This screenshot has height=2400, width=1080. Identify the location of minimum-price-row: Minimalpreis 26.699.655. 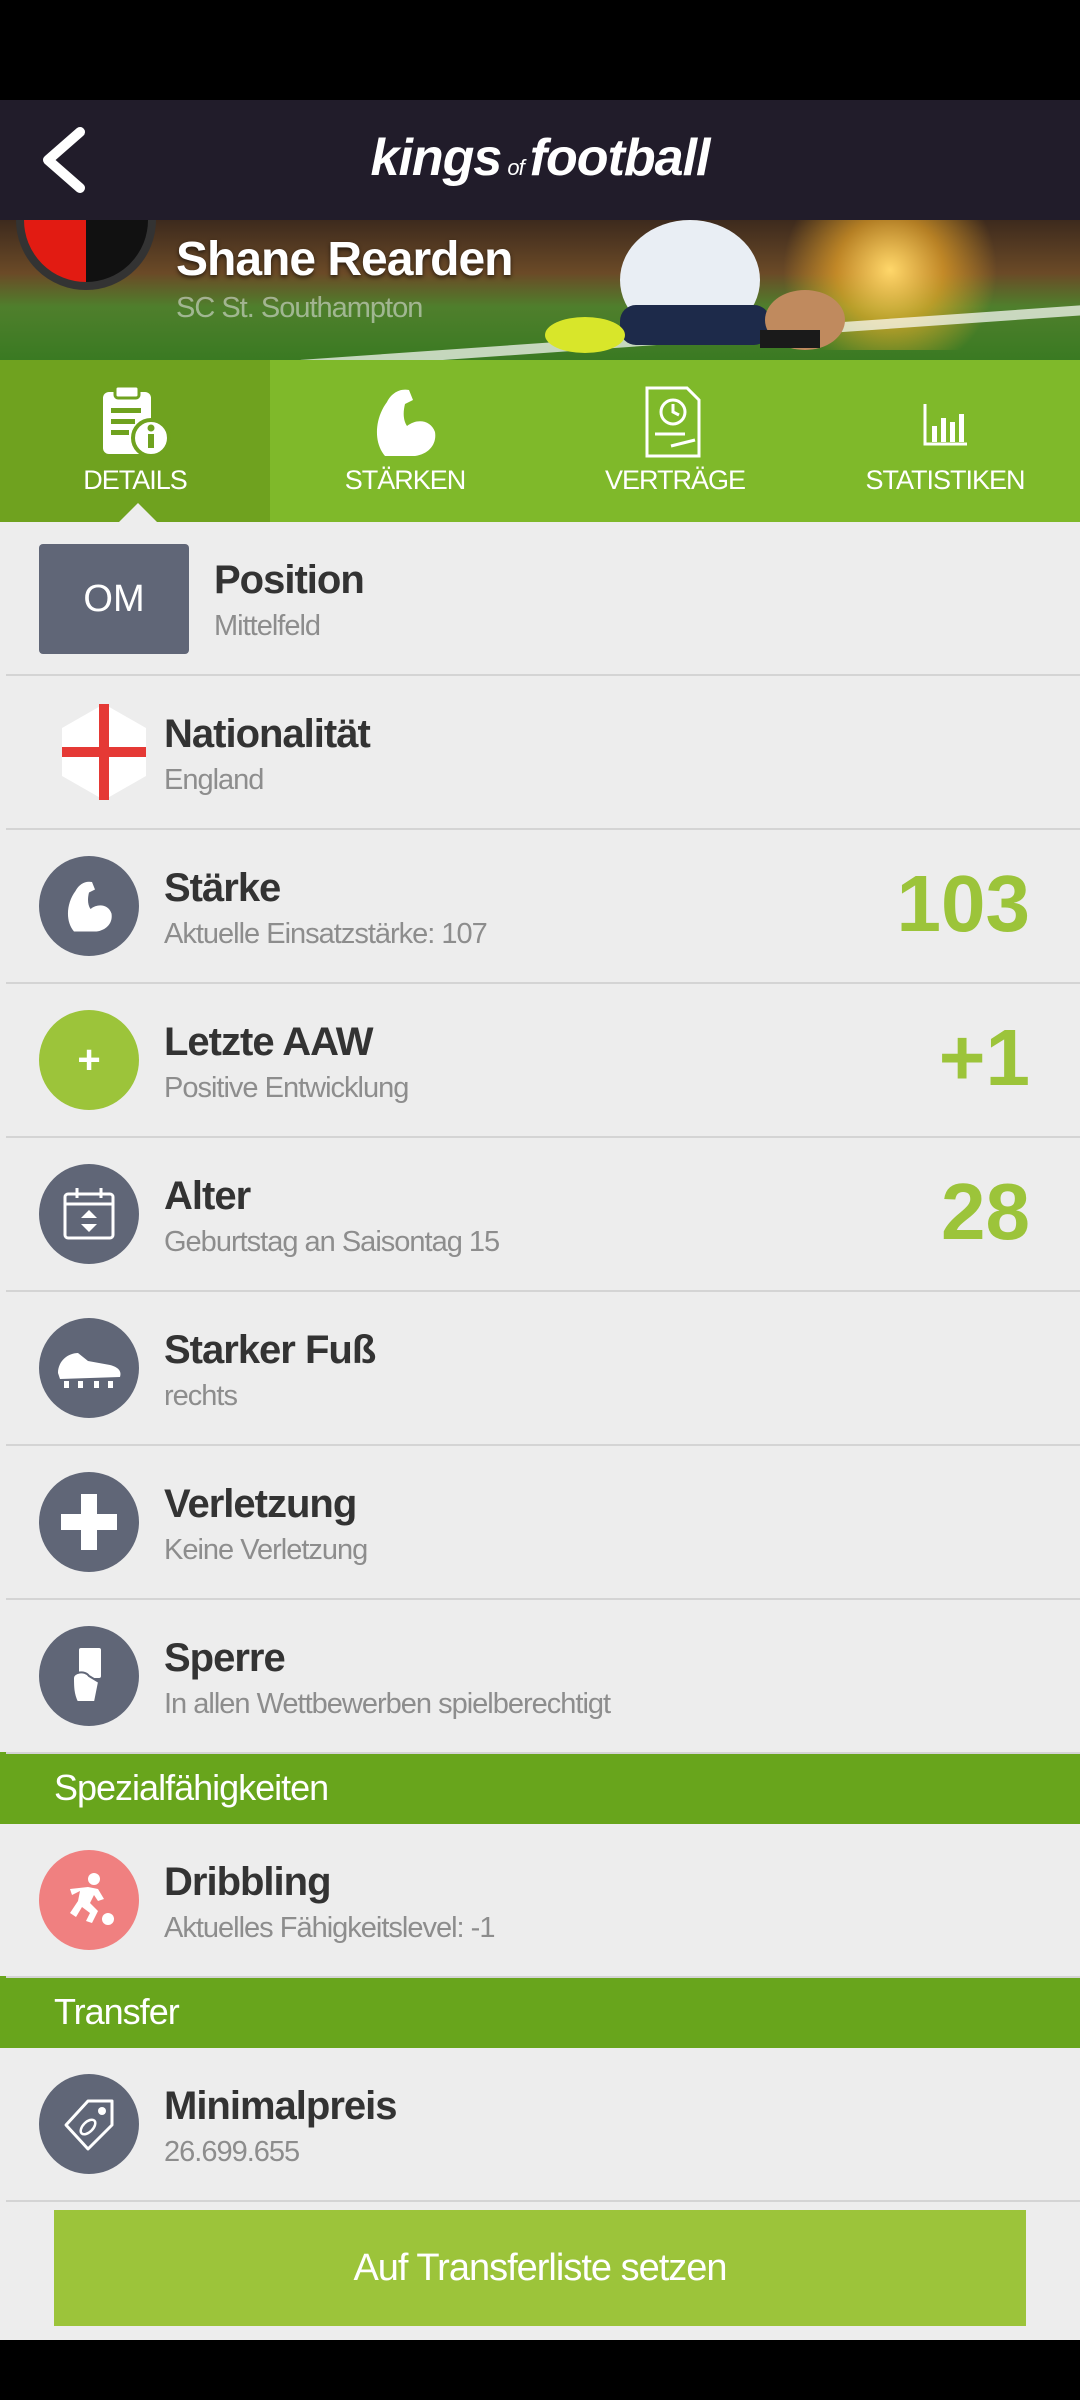
(543, 2125).